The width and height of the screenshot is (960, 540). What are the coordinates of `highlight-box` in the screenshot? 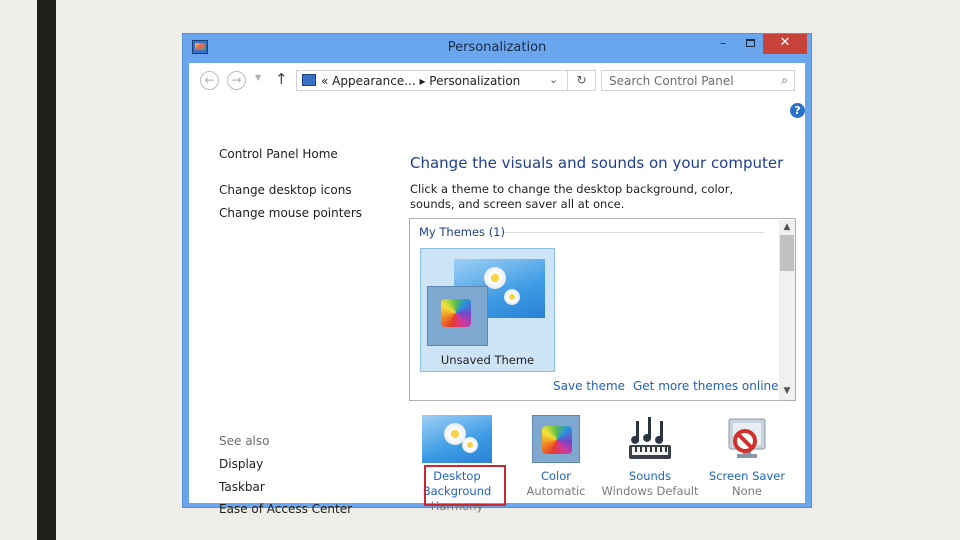 It's located at (465, 485).